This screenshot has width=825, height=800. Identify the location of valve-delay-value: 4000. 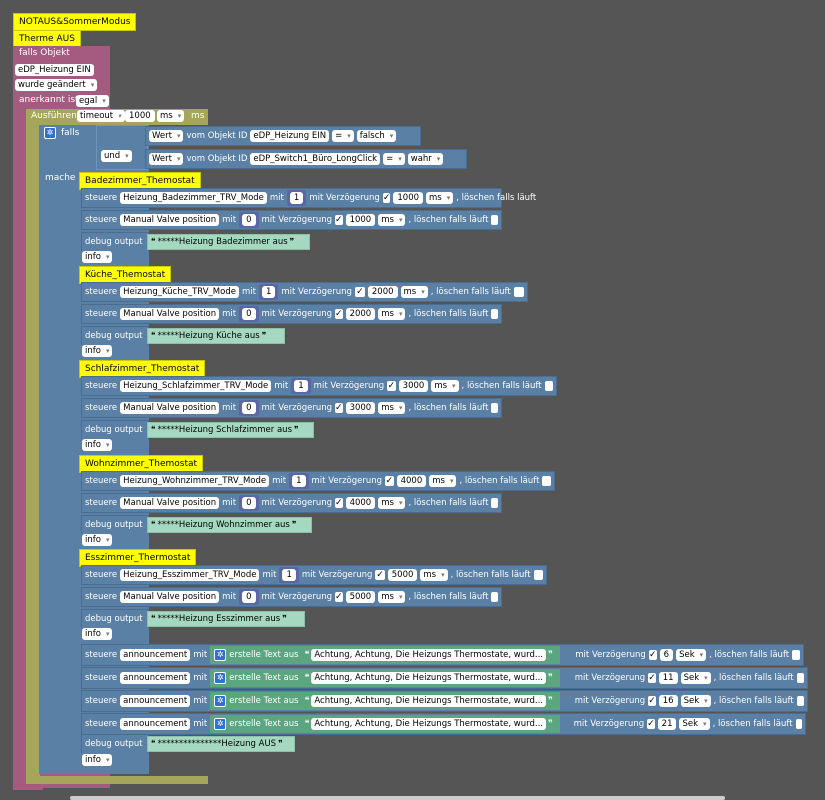
(360, 503).